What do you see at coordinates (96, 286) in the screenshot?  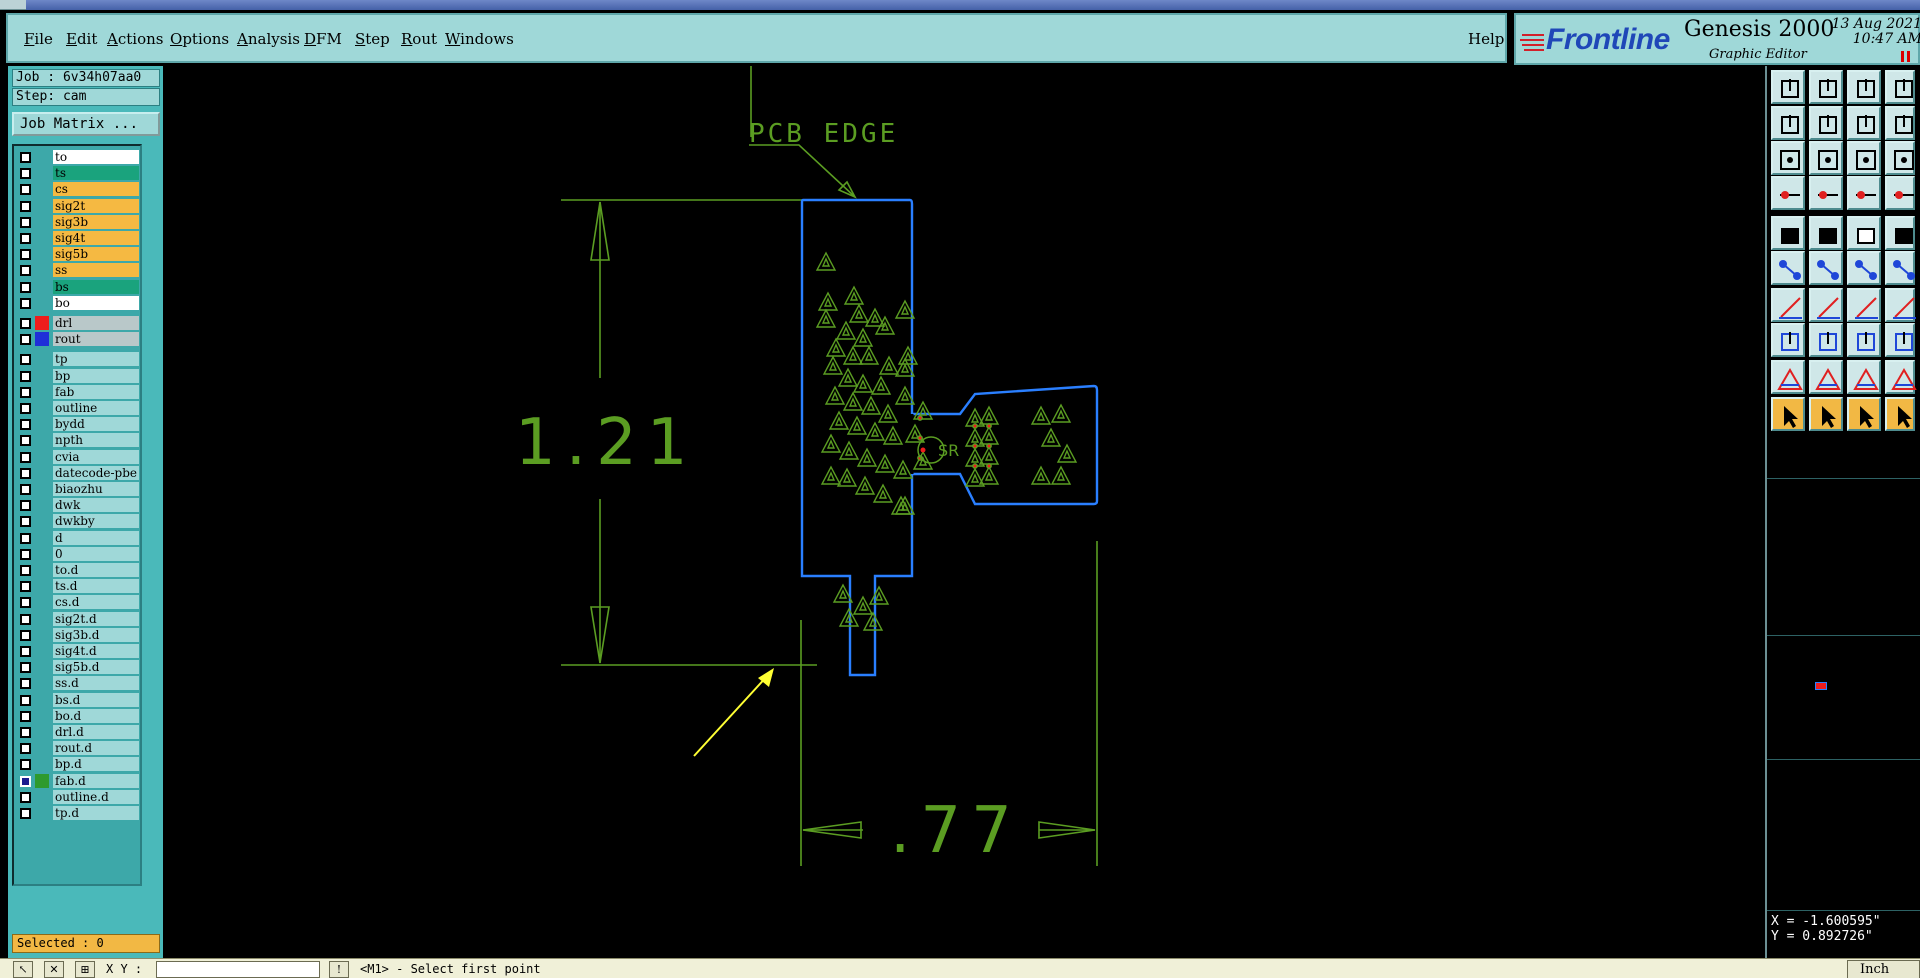 I see `layer-name: bs` at bounding box center [96, 286].